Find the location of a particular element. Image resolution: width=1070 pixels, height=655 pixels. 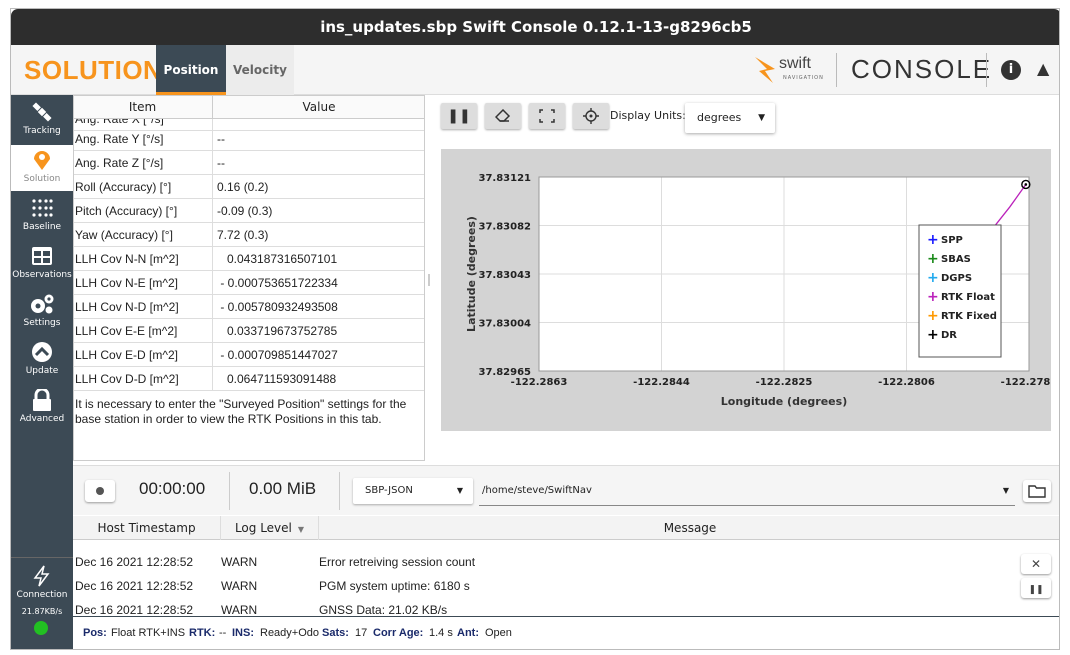

row-item: Roll (Accuracy) [°] is located at coordinates (144, 187).